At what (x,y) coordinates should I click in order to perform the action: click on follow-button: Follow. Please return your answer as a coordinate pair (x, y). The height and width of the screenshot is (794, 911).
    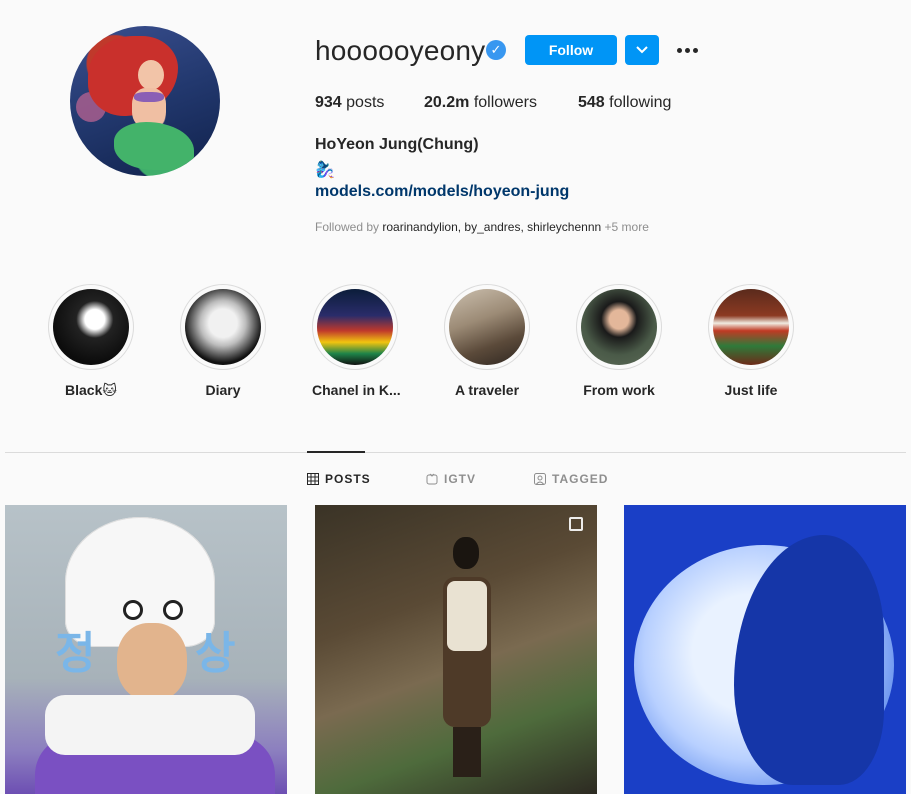
    Looking at the image, I should click on (571, 50).